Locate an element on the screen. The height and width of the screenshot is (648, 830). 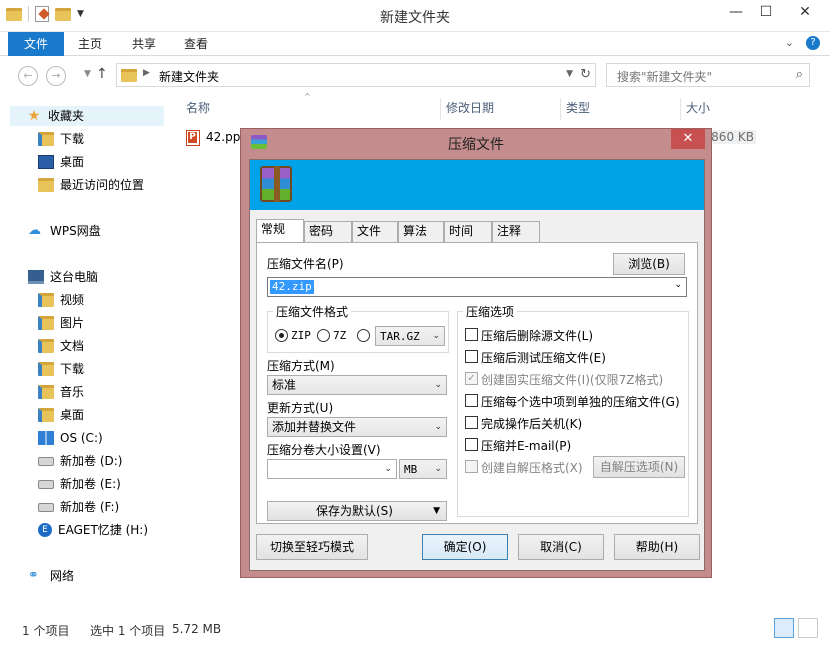
sidebar-item-pc-downloads: 下载 is located at coordinates (61, 369).